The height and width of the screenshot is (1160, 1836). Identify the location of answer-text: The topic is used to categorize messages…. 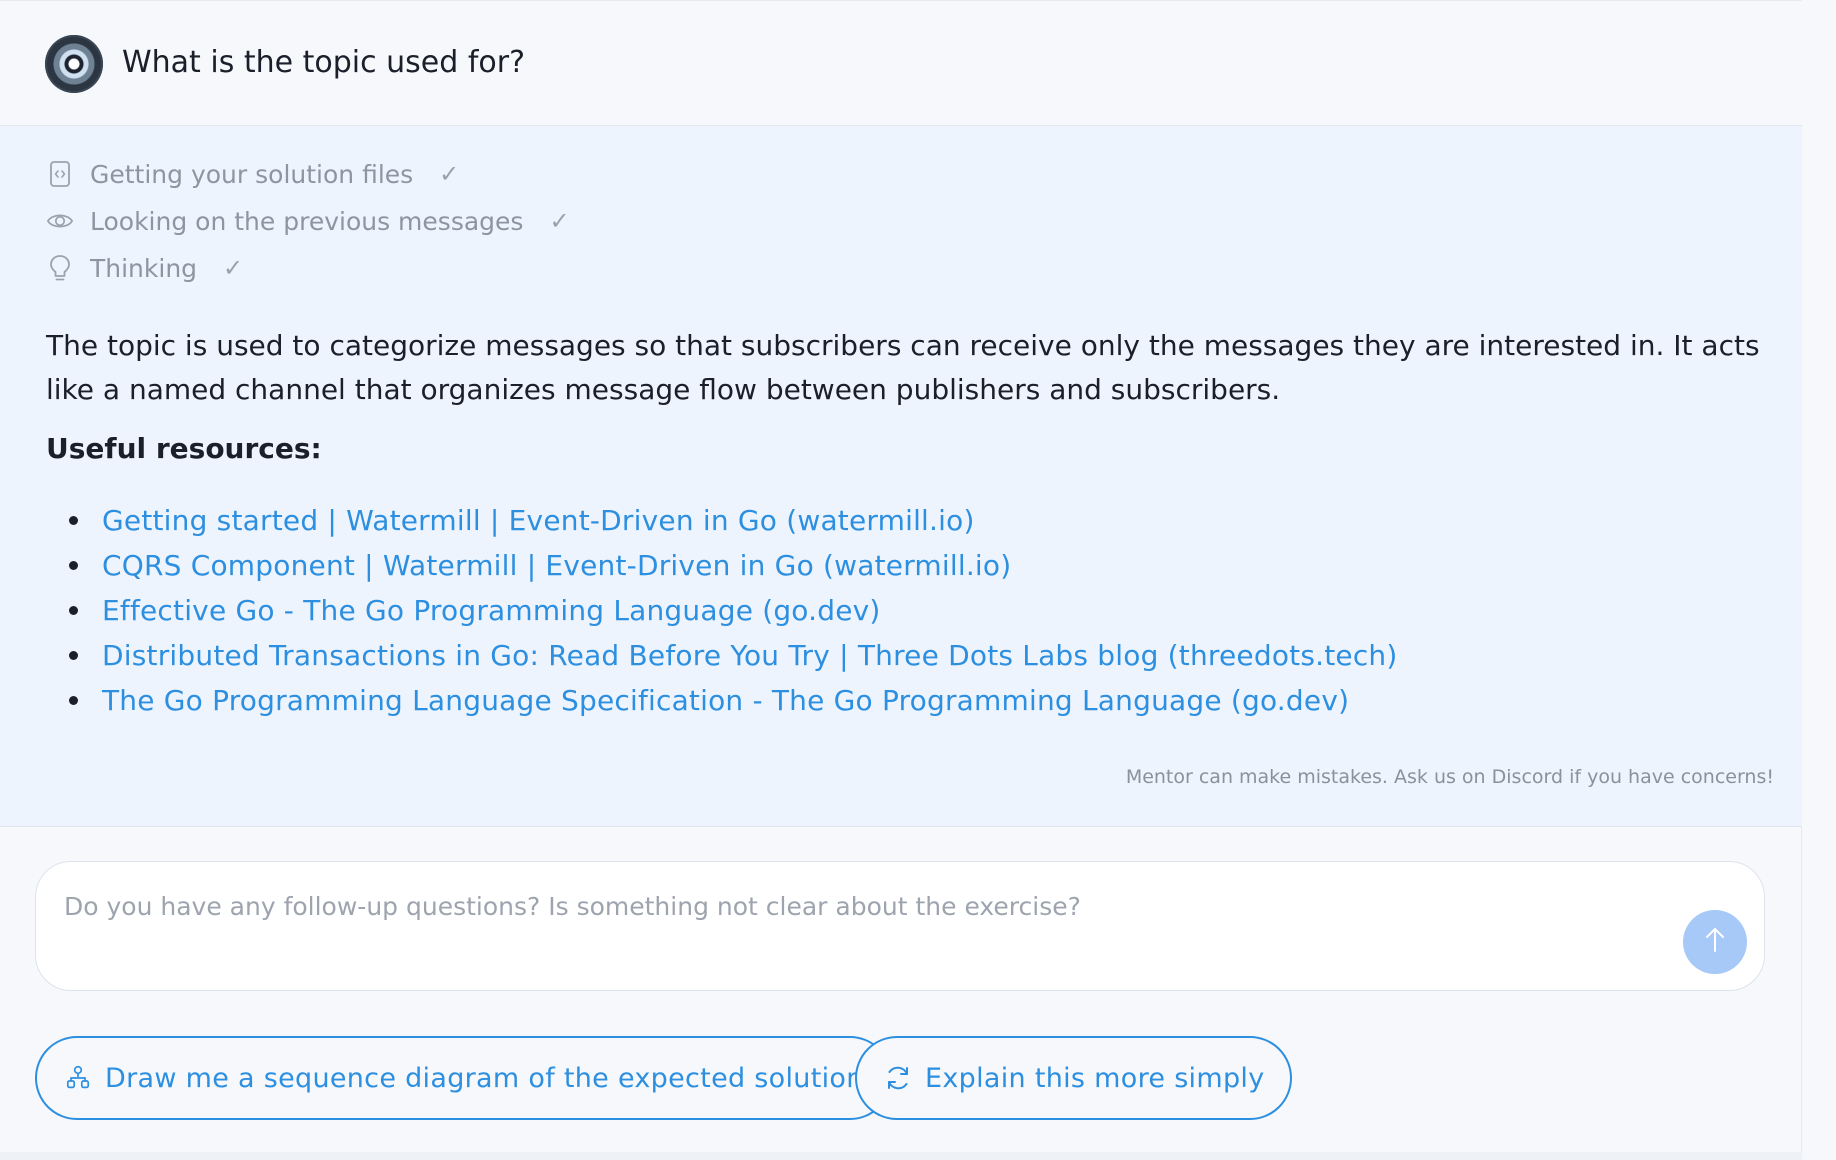
(903, 367).